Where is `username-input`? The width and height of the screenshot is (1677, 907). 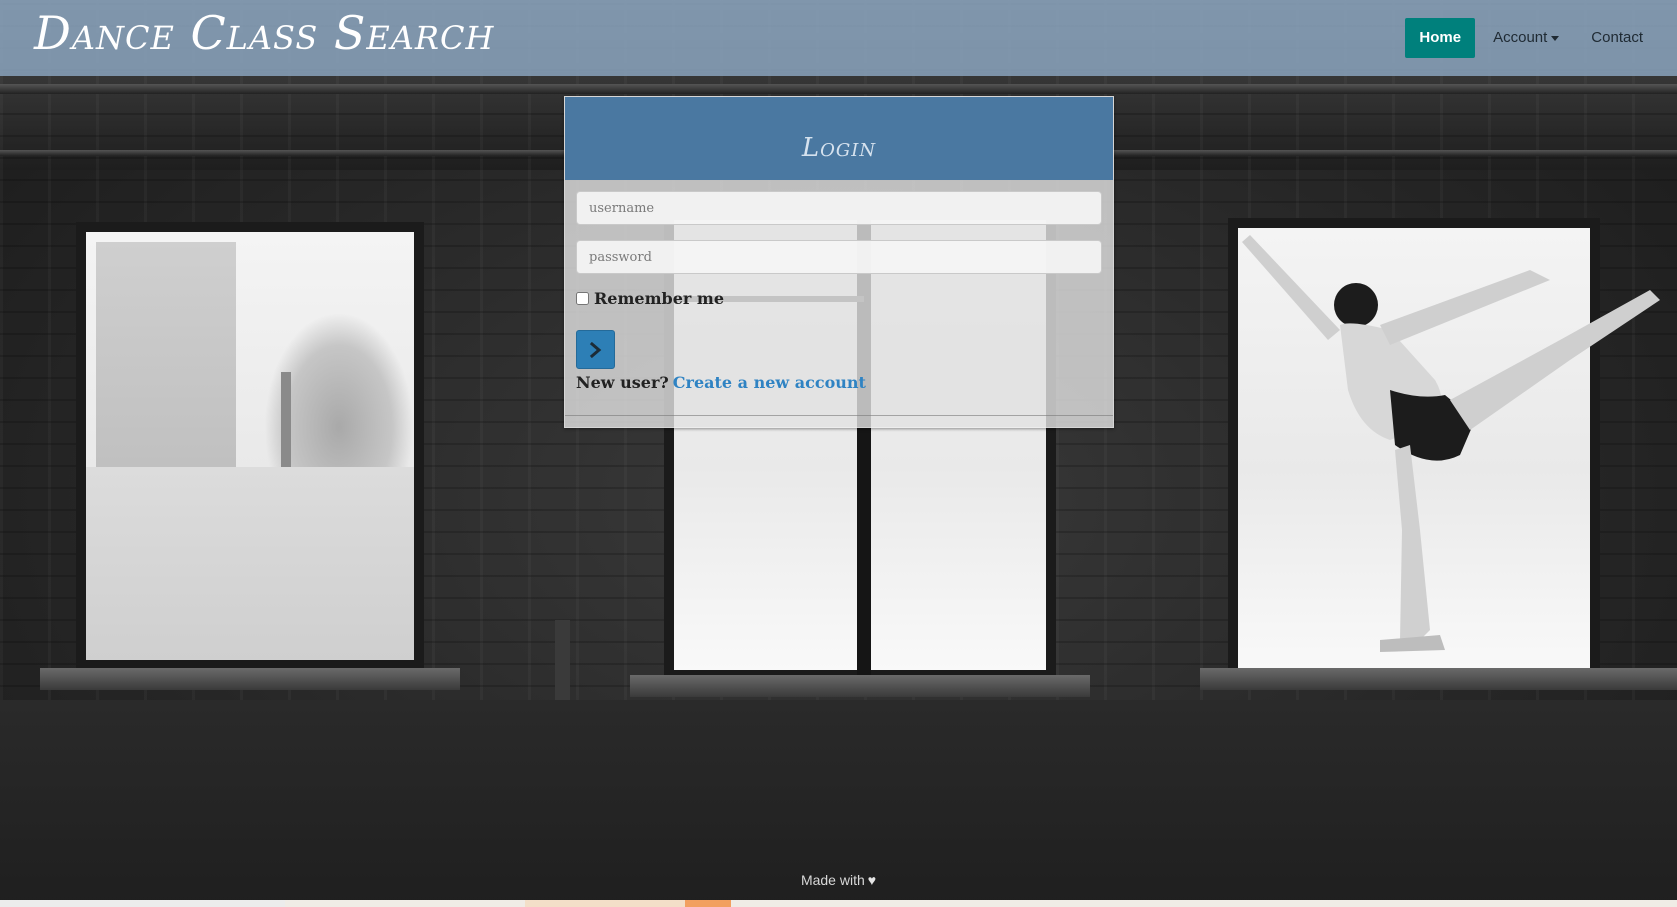
username-input is located at coordinates (839, 208).